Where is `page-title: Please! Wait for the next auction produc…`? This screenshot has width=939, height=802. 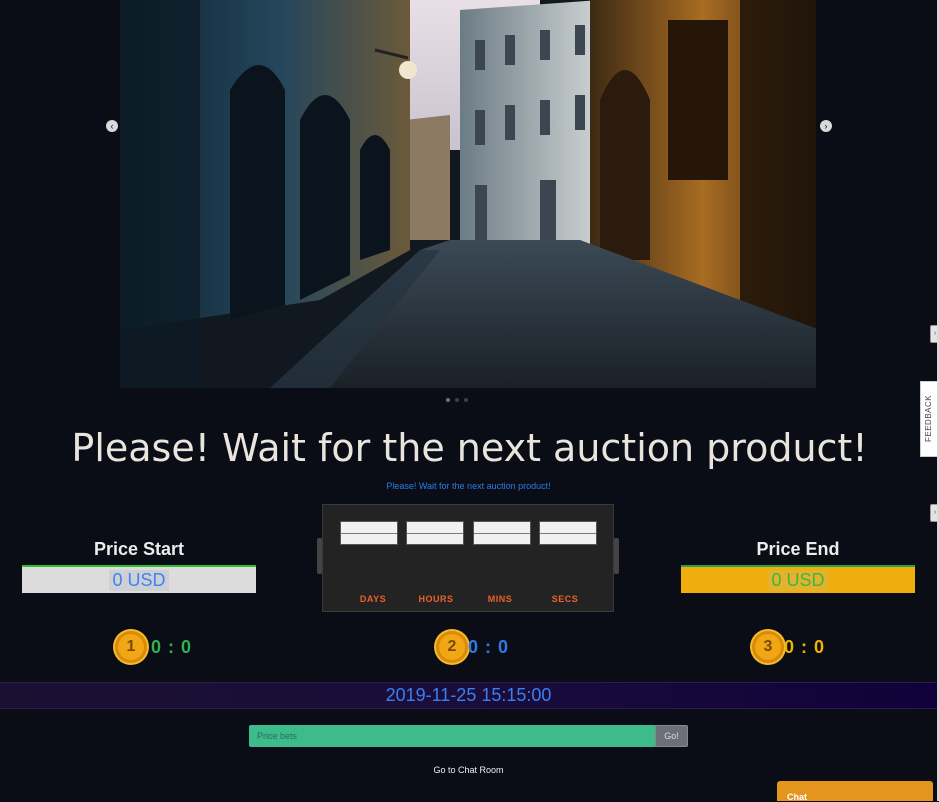 page-title: Please! Wait for the next auction produc… is located at coordinates (469, 448).